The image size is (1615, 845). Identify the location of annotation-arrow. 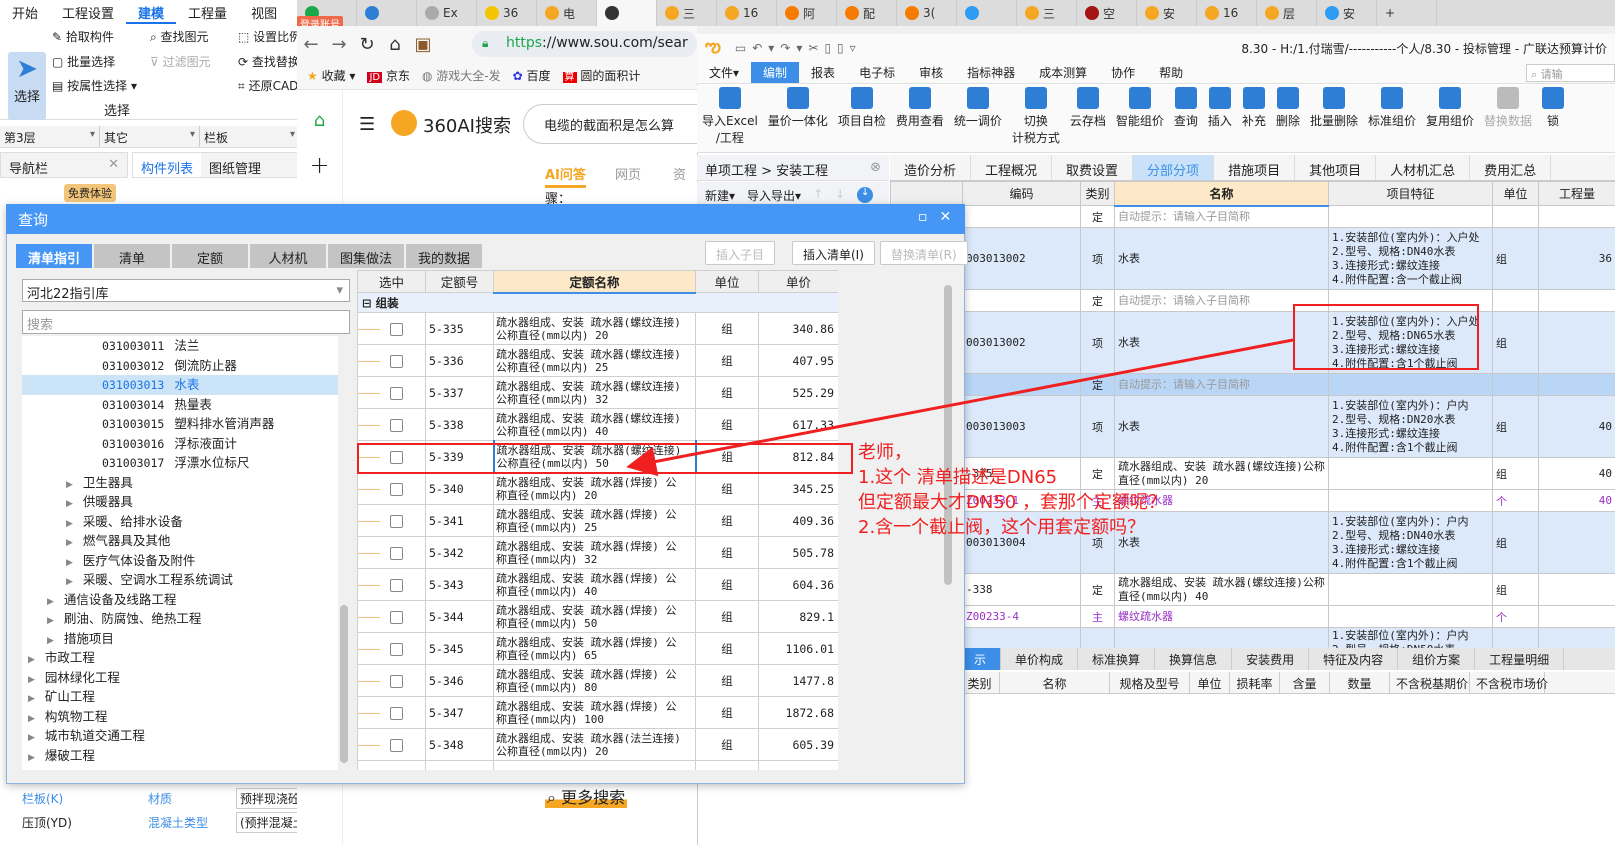
(960, 407).